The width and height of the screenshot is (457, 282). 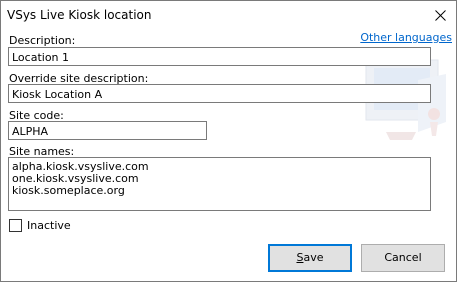 I want to click on cancel-button: Cancel, so click(x=403, y=258).